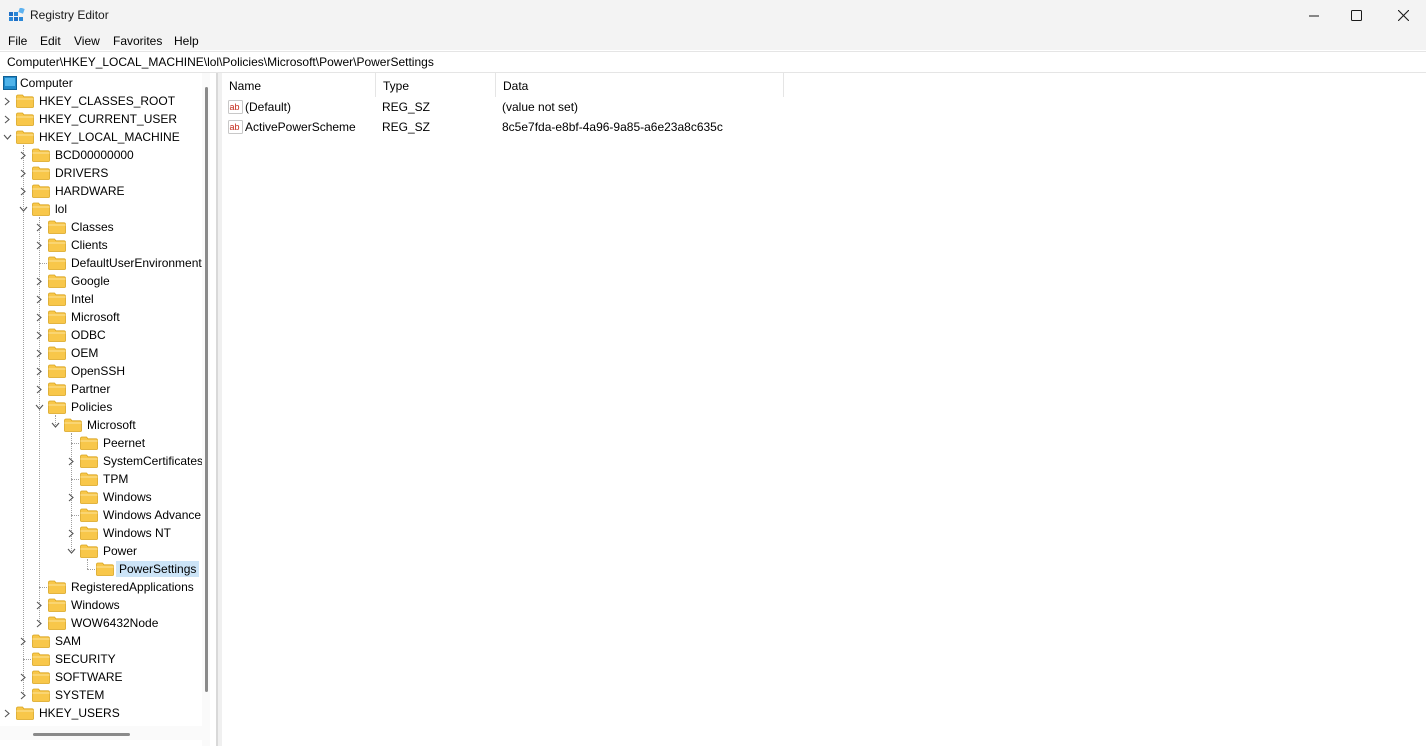  Describe the element at coordinates (107, 443) in the screenshot. I see `tree-node: Peernet` at that location.